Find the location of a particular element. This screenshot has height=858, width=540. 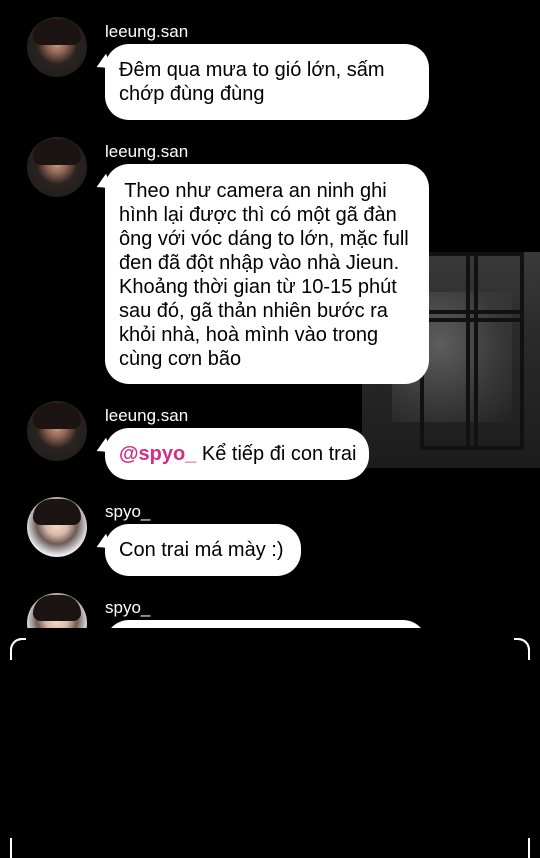

message-text-line: sau đó, gã thản nhiên bước ra is located at coordinates (253, 311).